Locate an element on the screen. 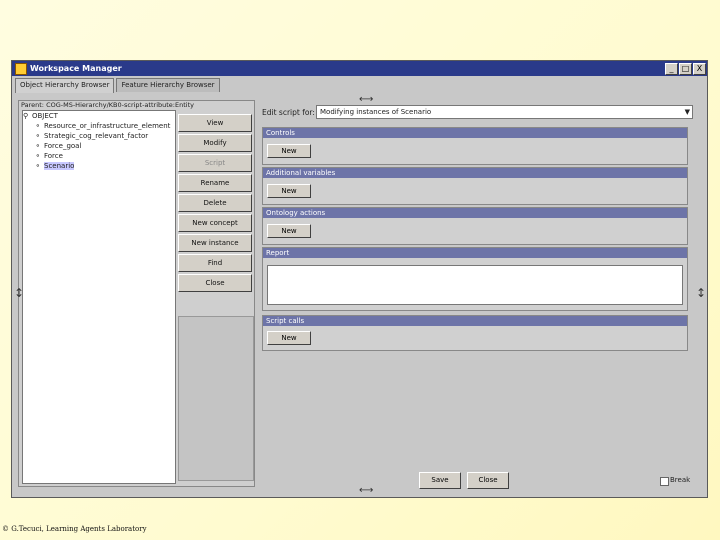 Image resolution: width=720 pixels, height=540 pixels. script-calls-section: Script calls New is located at coordinates (475, 333).